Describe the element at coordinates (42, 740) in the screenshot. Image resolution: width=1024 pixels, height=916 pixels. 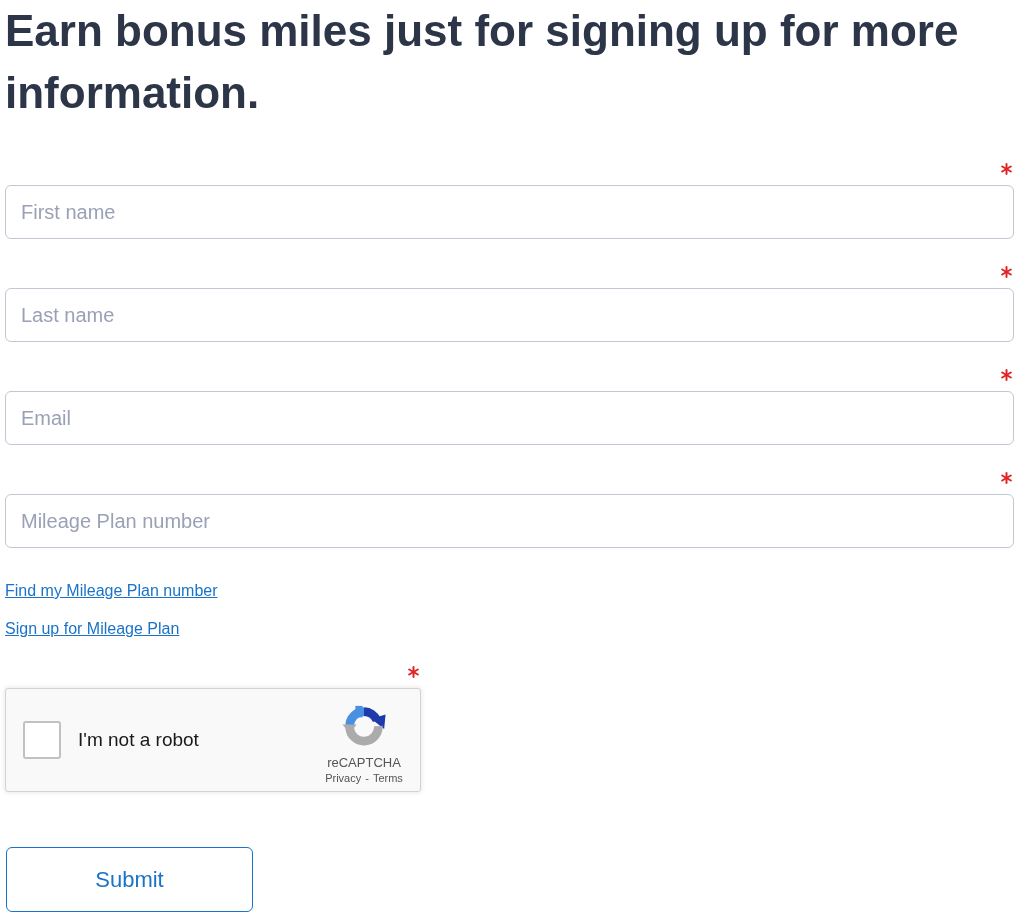
I see `captcha-checkbox` at that location.